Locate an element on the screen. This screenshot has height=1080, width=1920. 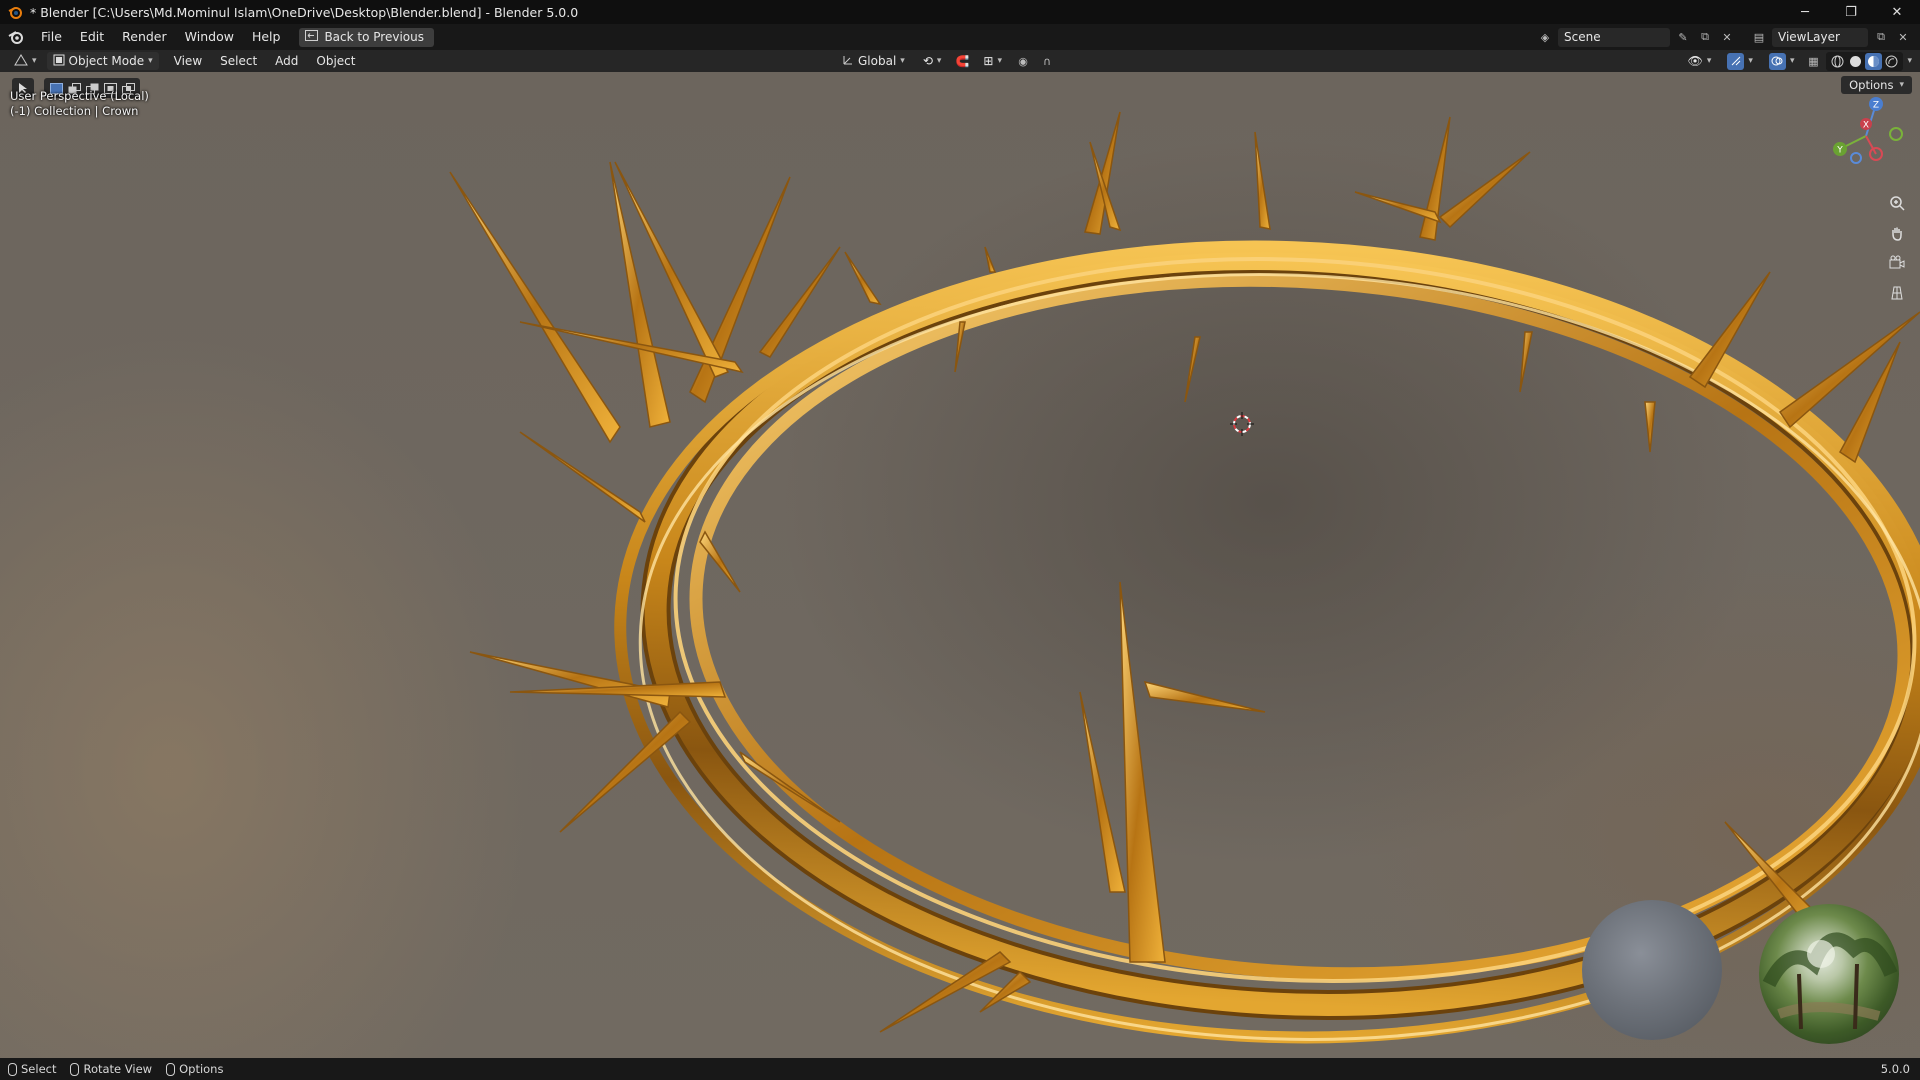
status-rotate-label: Rotate View is located at coordinates (118, 1069).